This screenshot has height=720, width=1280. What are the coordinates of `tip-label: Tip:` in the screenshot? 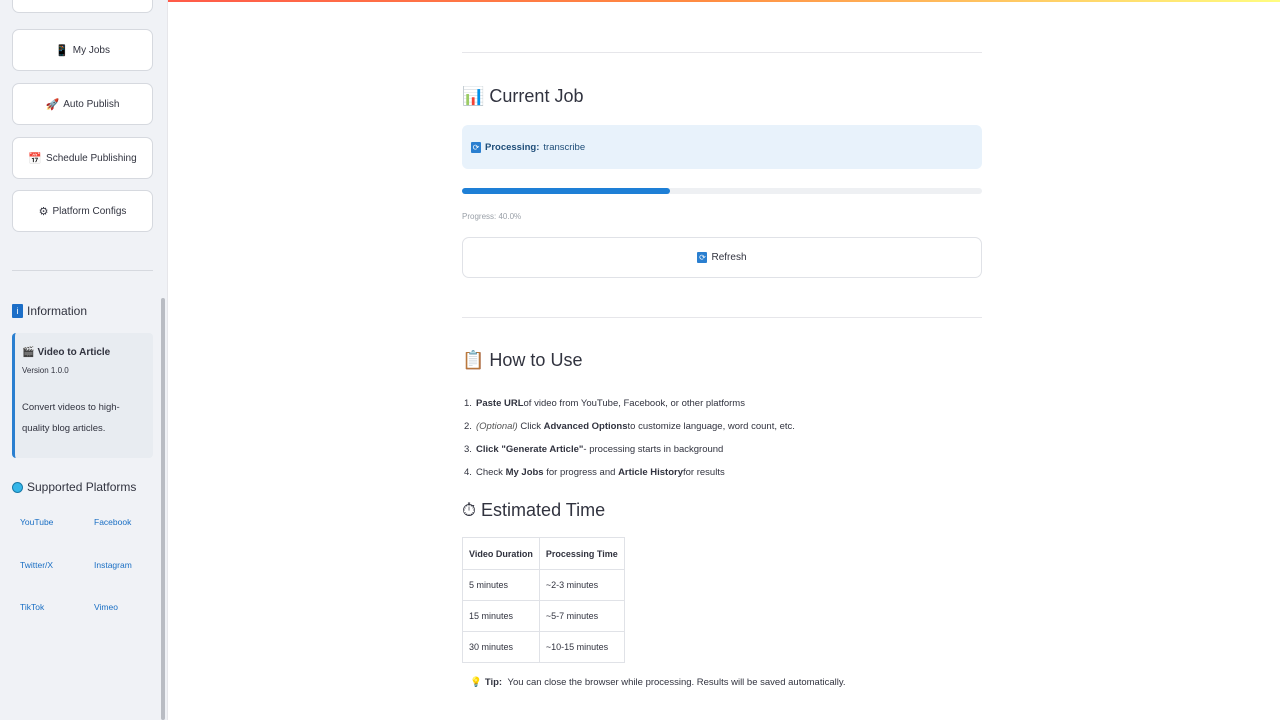 It's located at (493, 682).